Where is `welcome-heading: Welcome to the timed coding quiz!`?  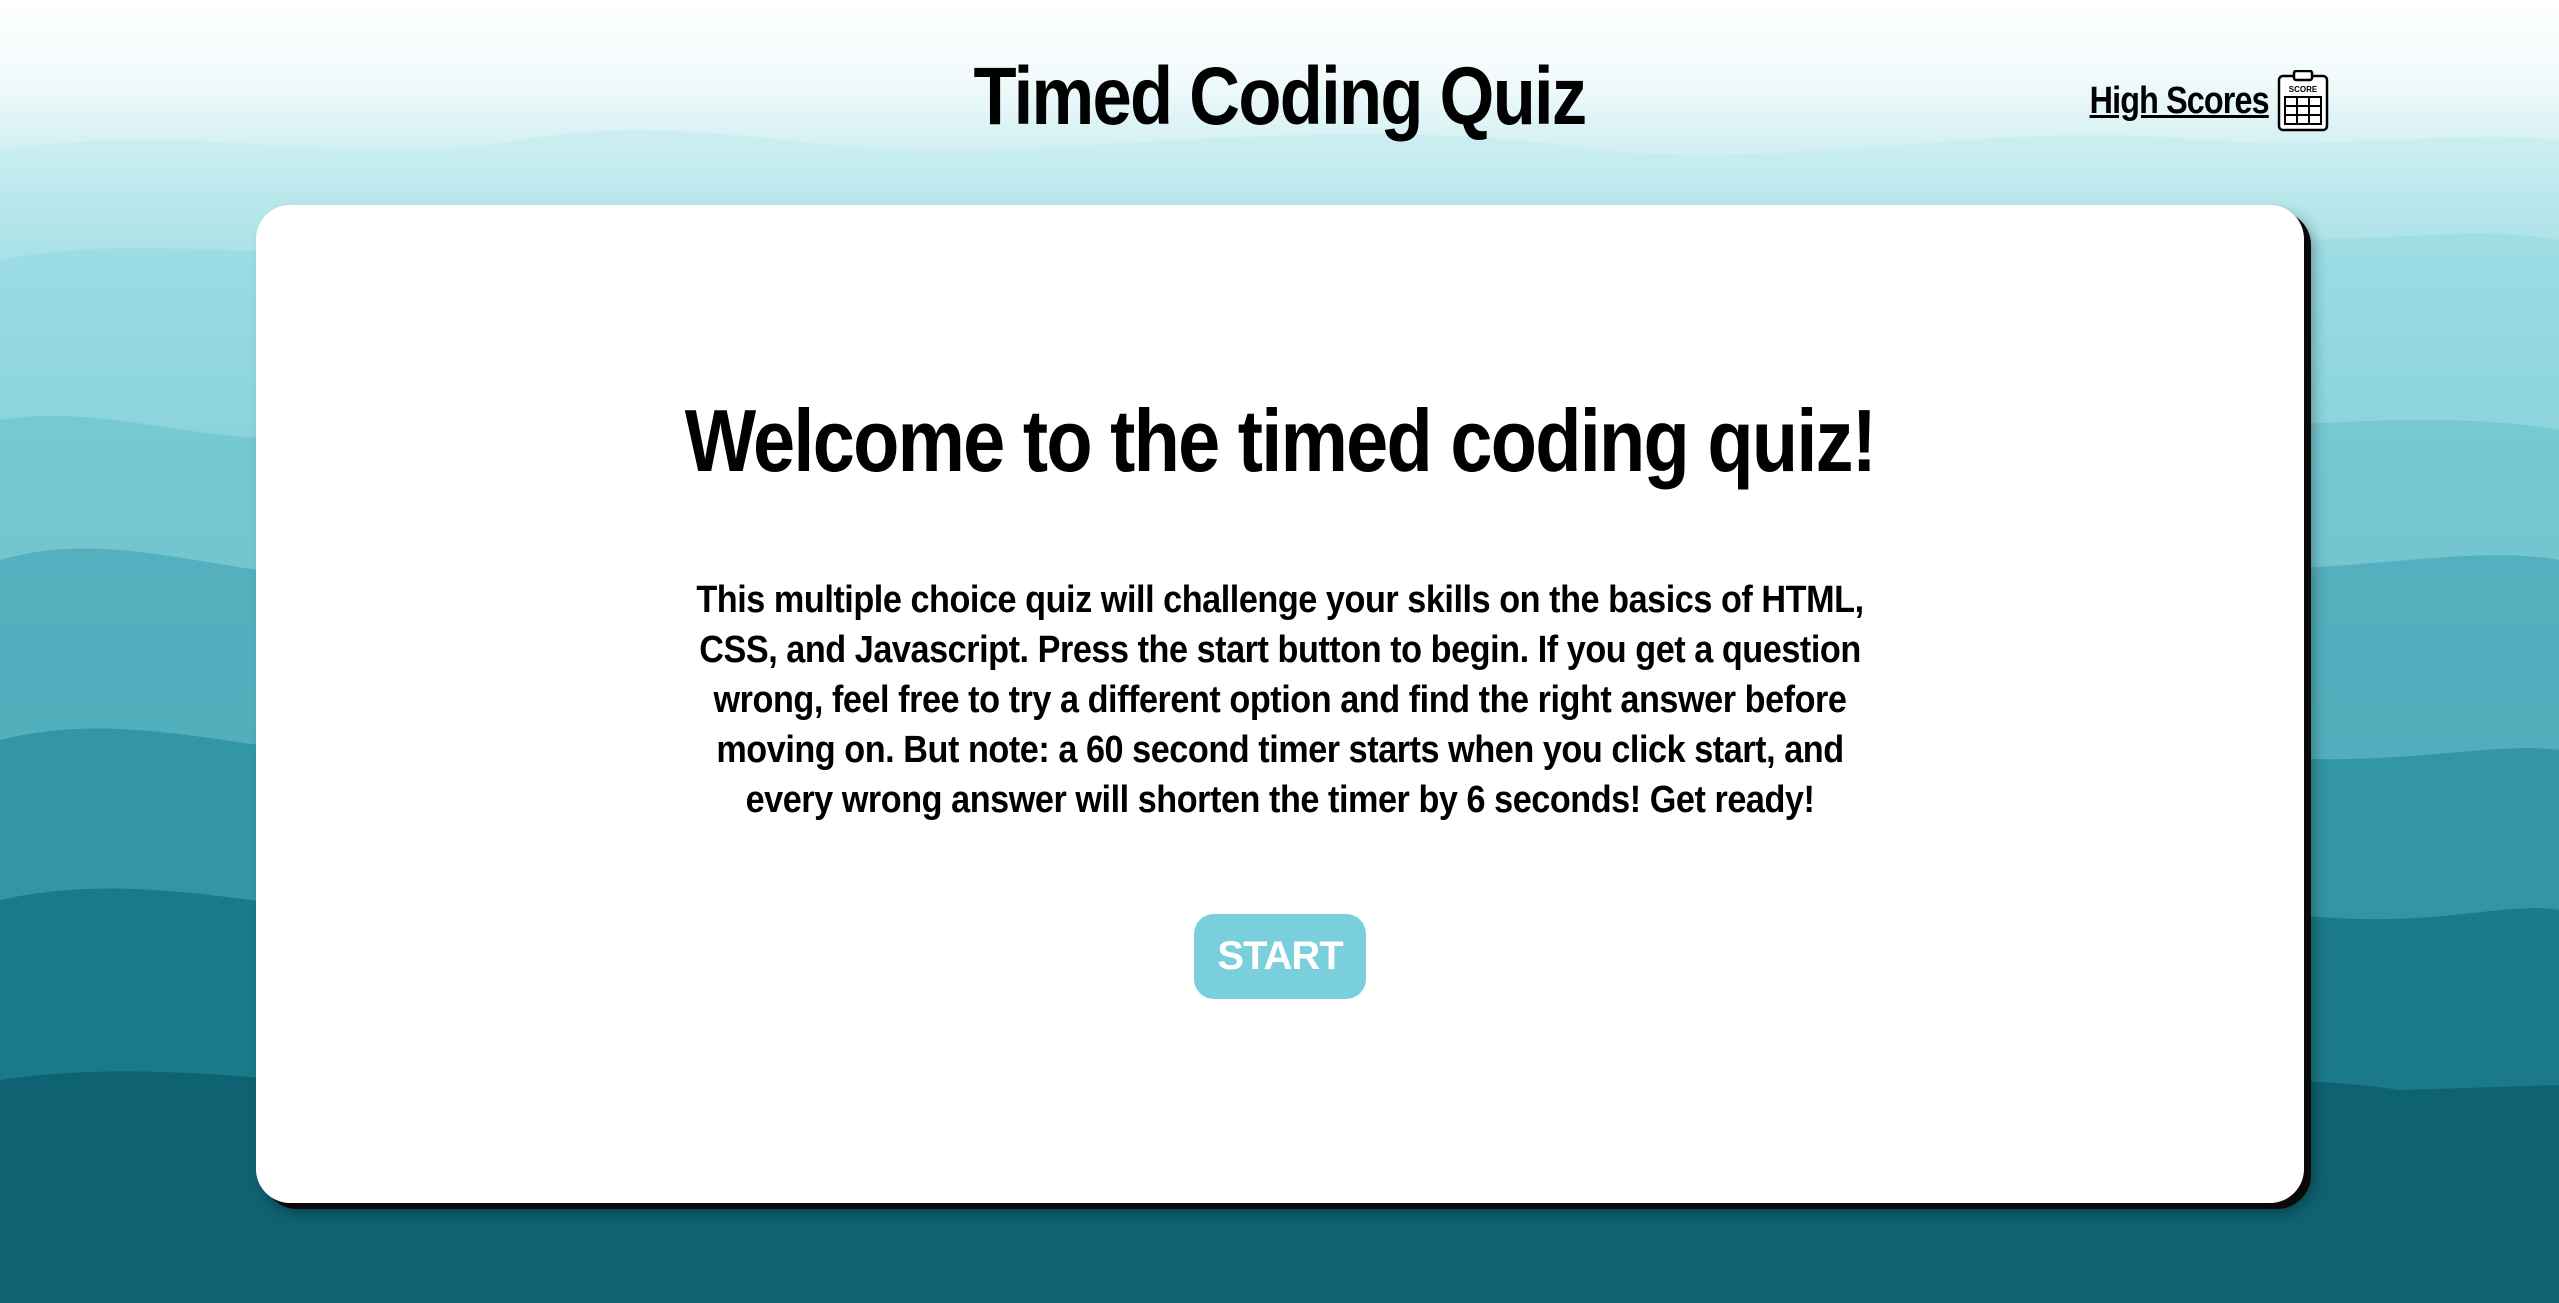
welcome-heading: Welcome to the timed coding quiz! is located at coordinates (1280, 440).